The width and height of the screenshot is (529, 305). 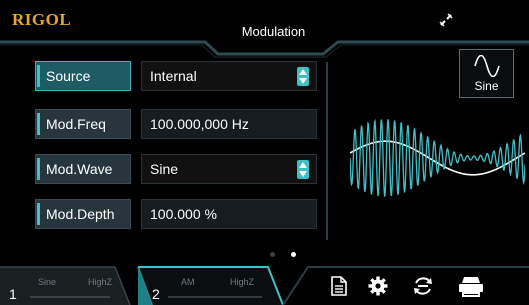 I want to click on sine-wave-icon, so click(x=487, y=66).